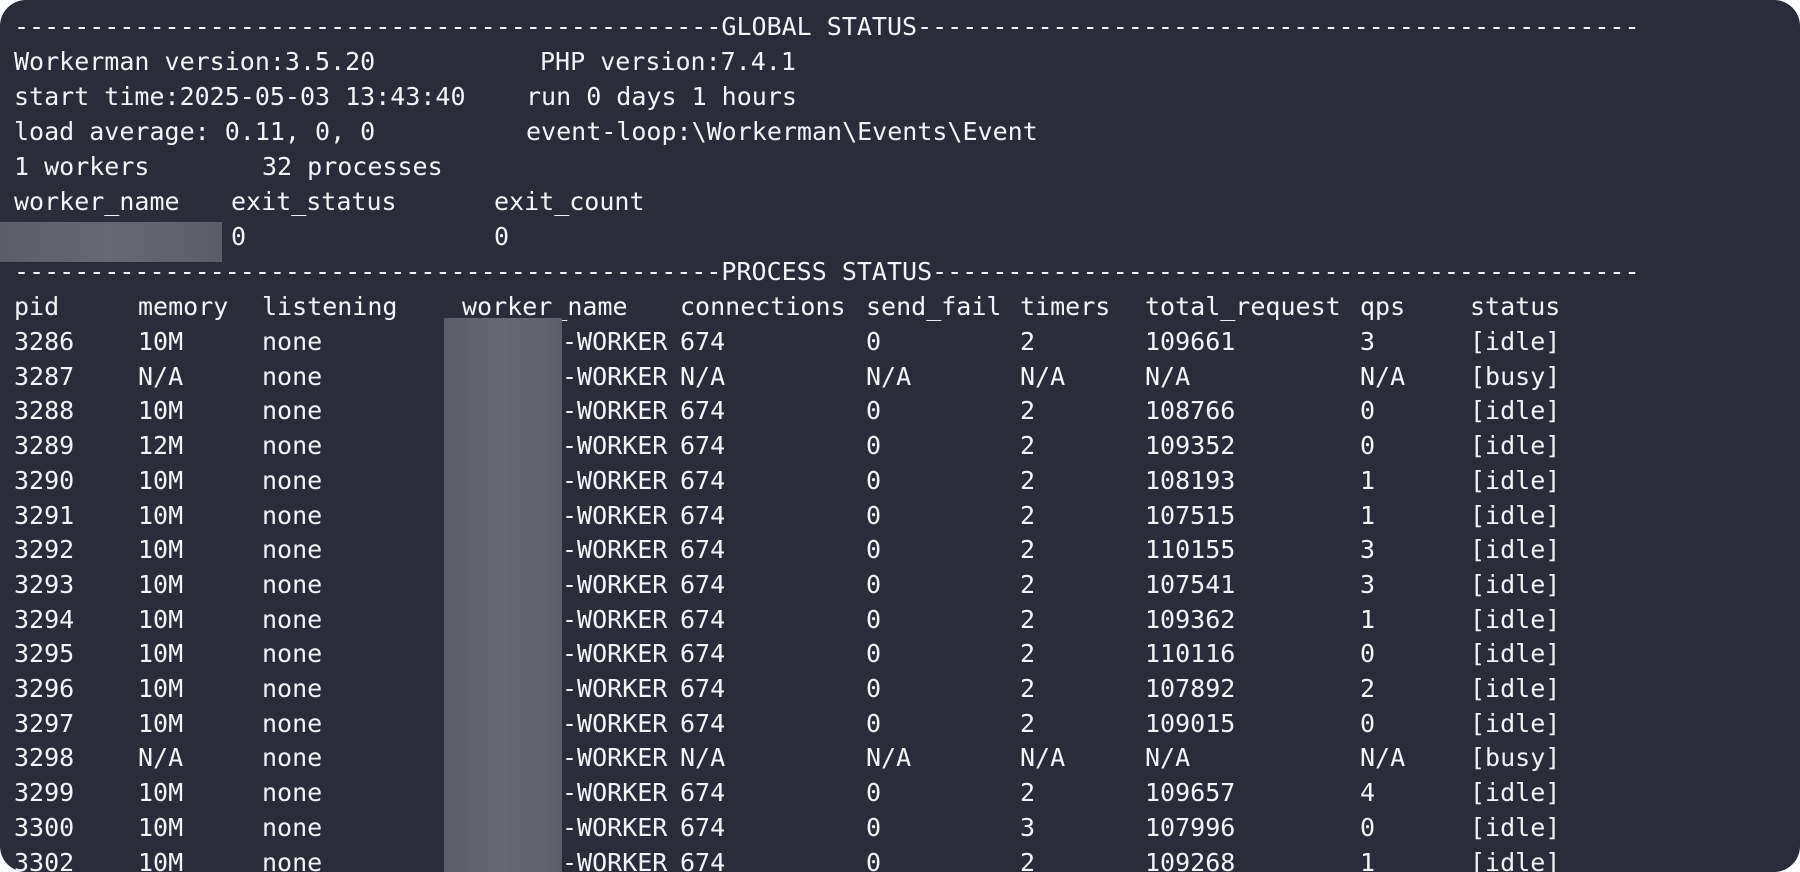  I want to click on header-status: status, so click(1515, 306).